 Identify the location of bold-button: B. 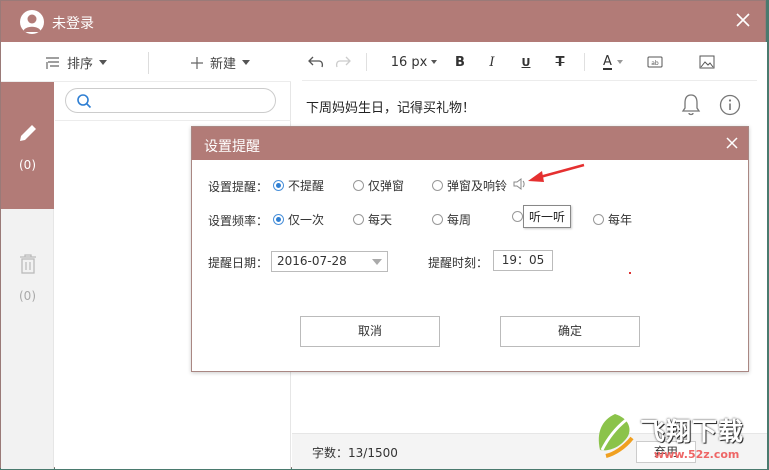
(460, 62).